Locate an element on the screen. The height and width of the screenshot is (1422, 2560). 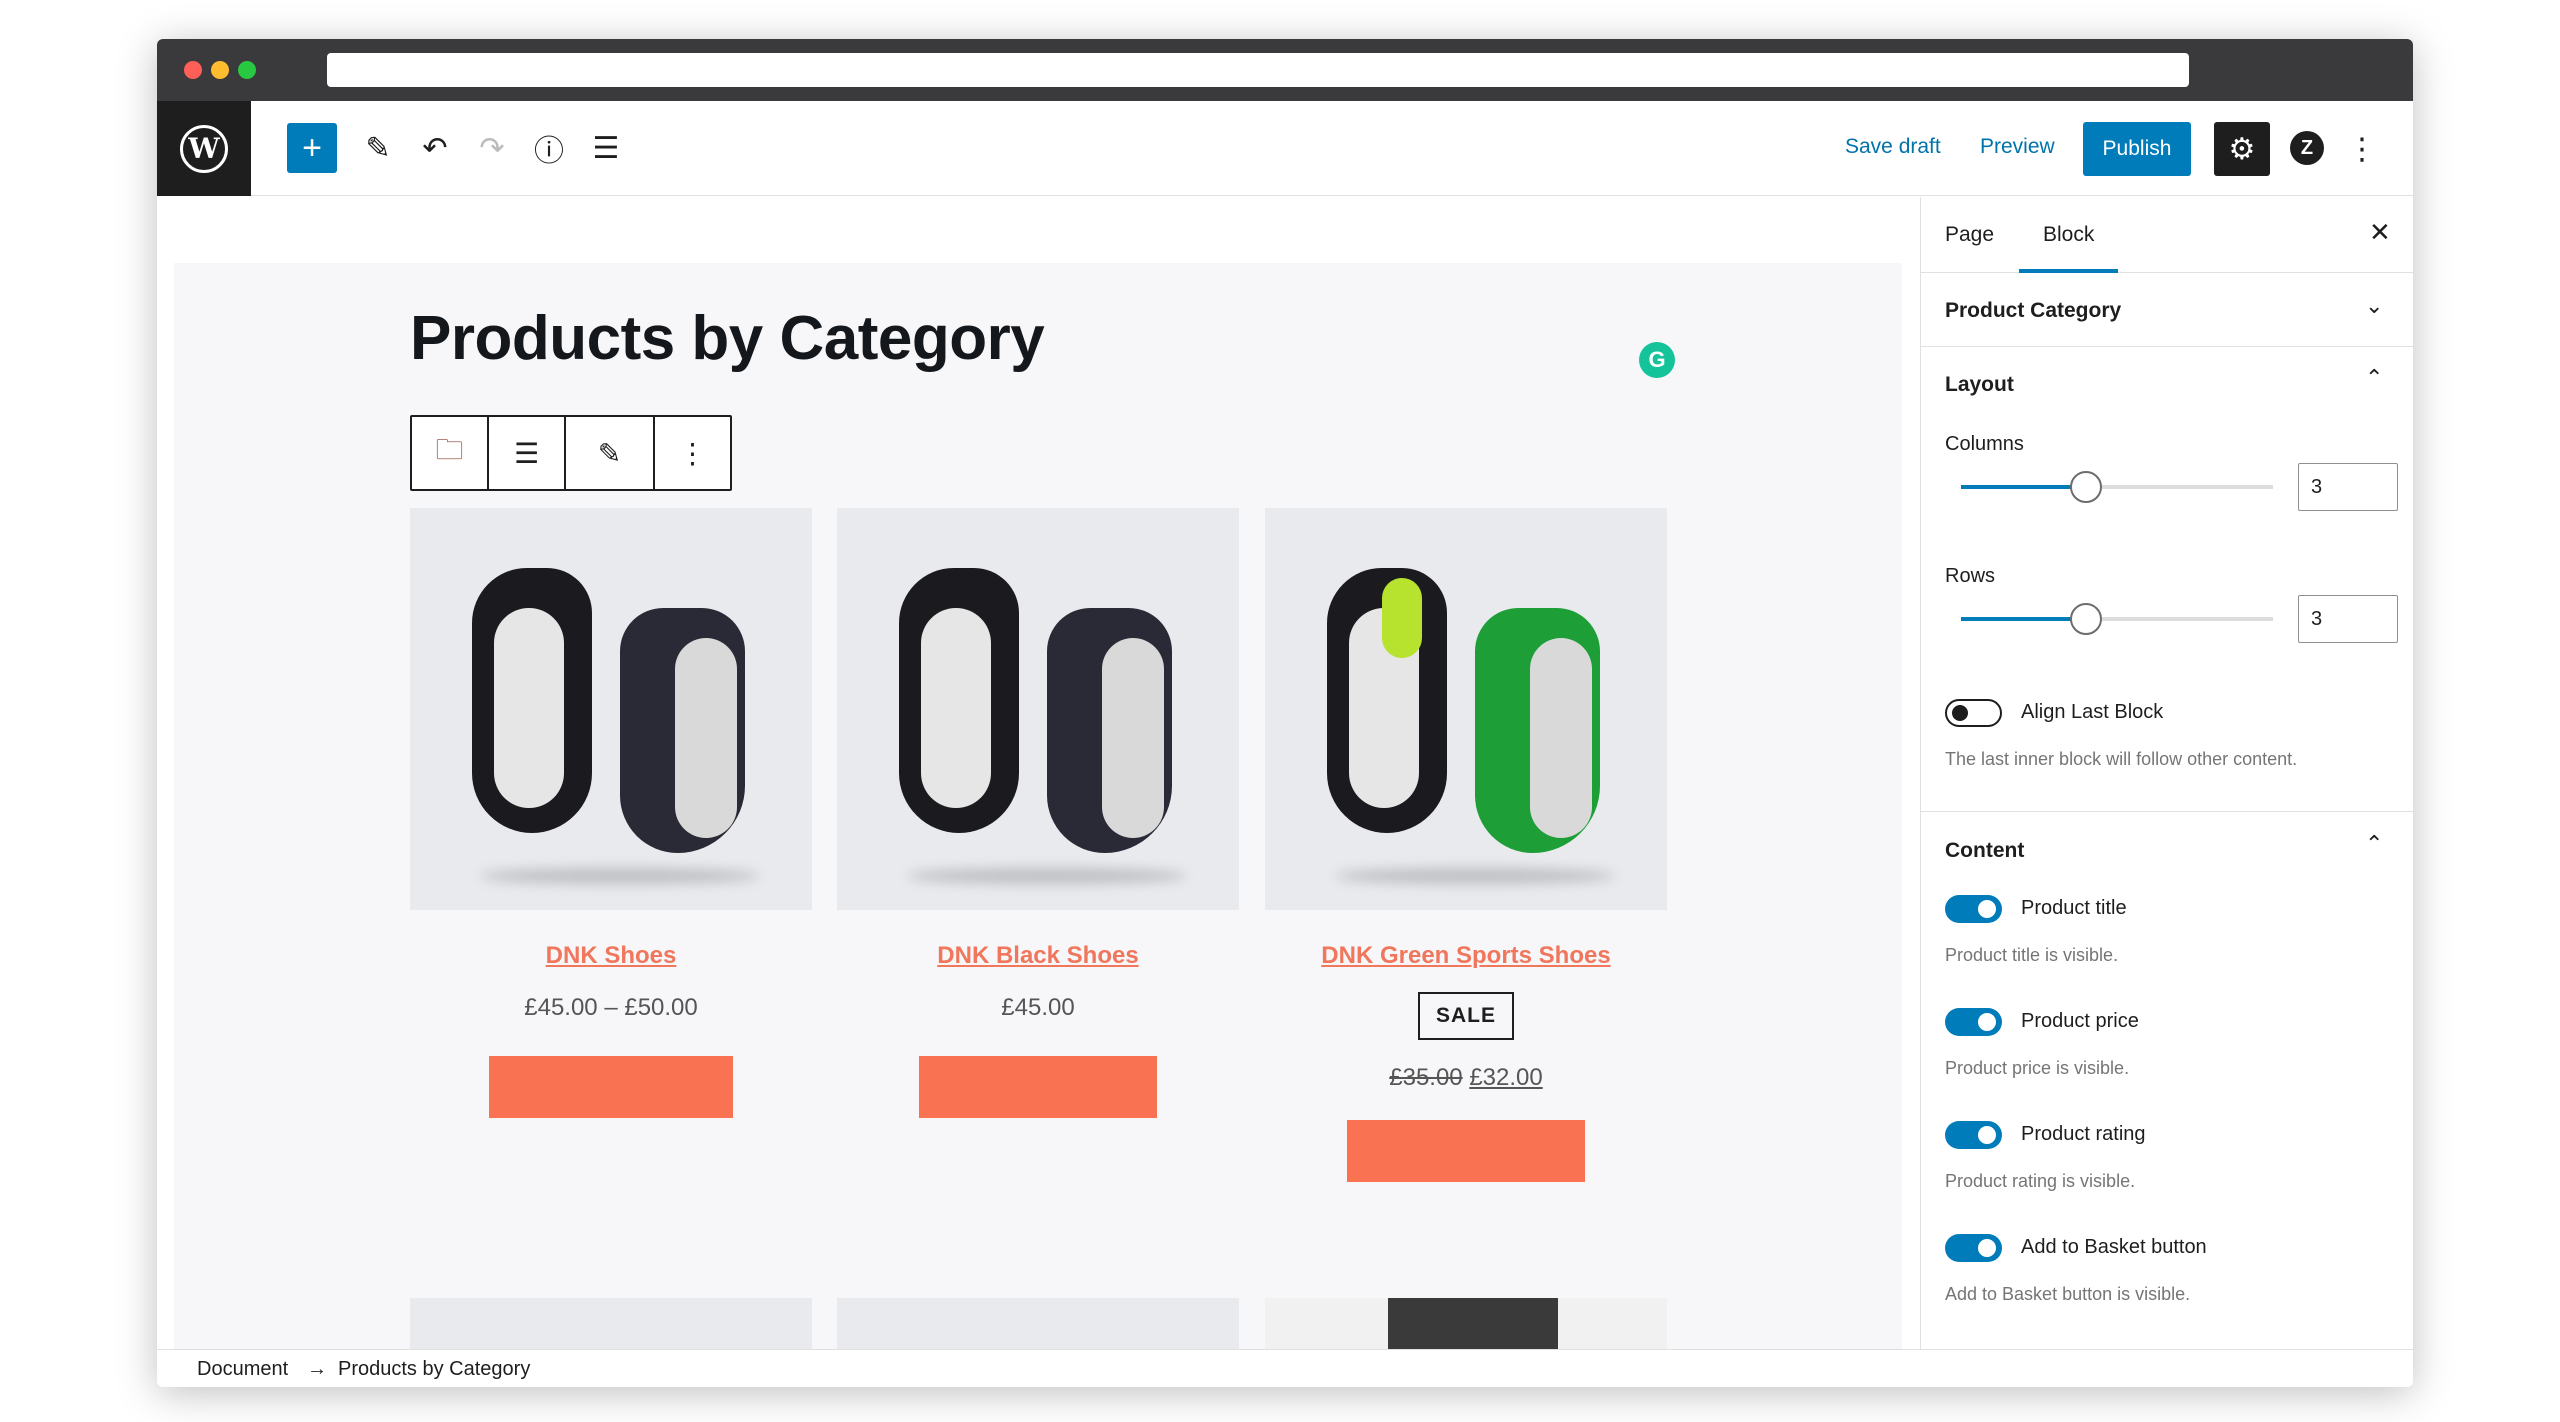
breadcrumb-current: Products by Category is located at coordinates (434, 1369).